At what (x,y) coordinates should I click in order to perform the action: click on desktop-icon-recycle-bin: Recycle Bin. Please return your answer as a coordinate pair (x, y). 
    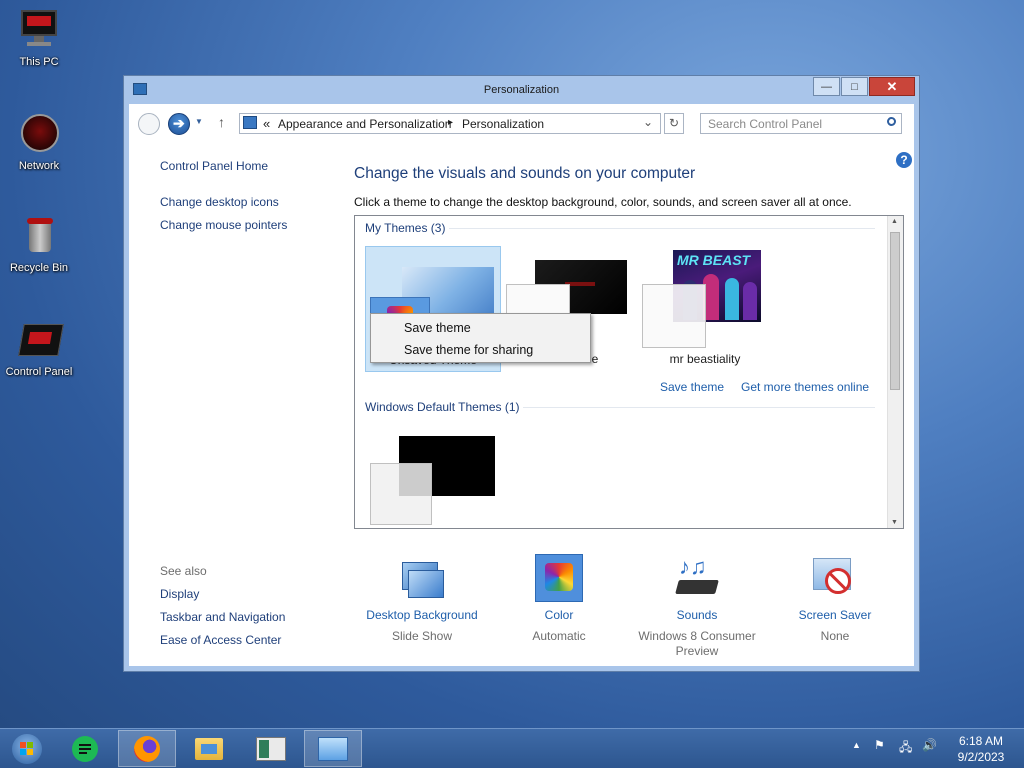
    Looking at the image, I should click on (39, 244).